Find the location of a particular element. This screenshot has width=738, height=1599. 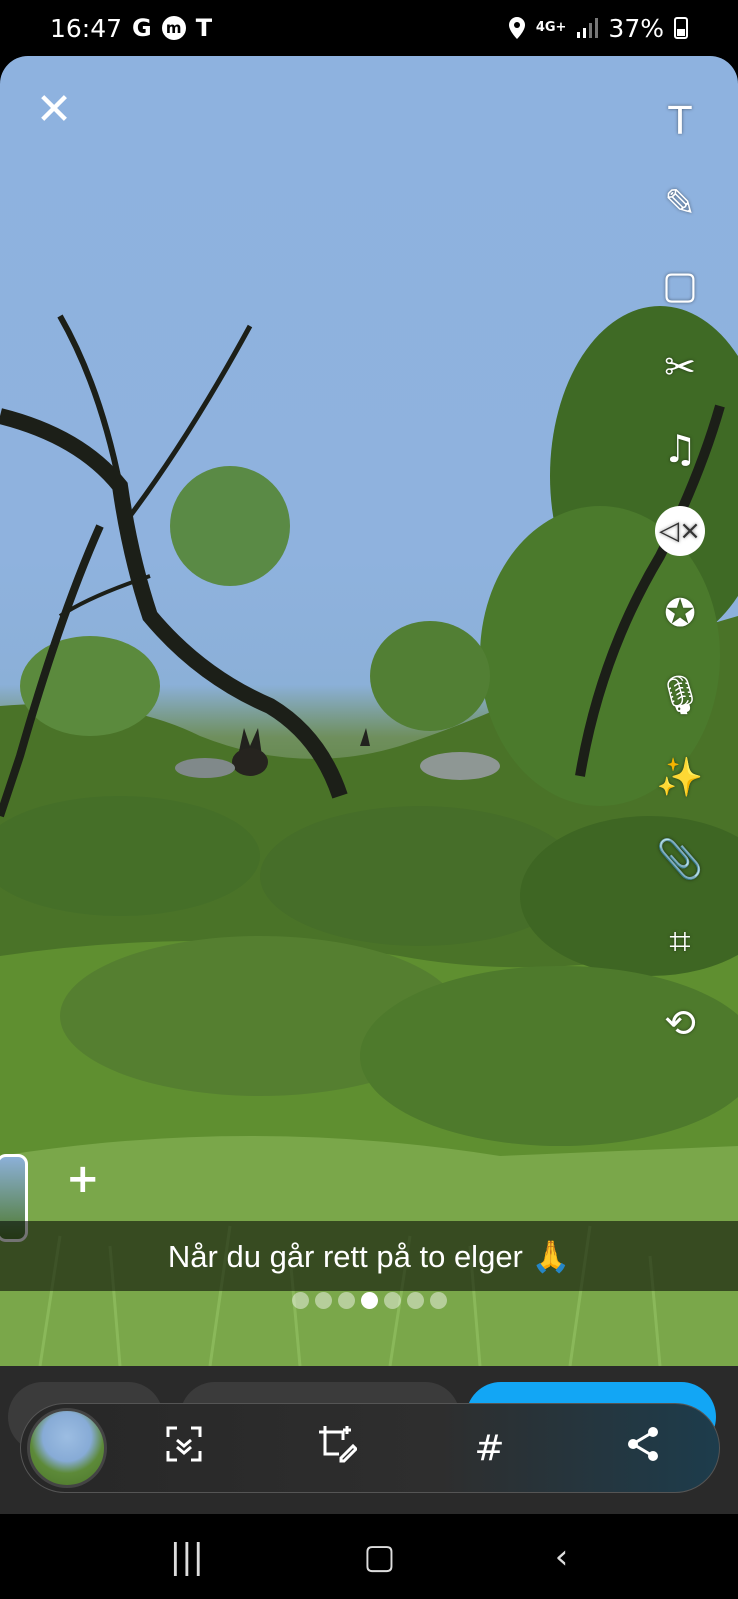

share-button is located at coordinates (642, 1448).